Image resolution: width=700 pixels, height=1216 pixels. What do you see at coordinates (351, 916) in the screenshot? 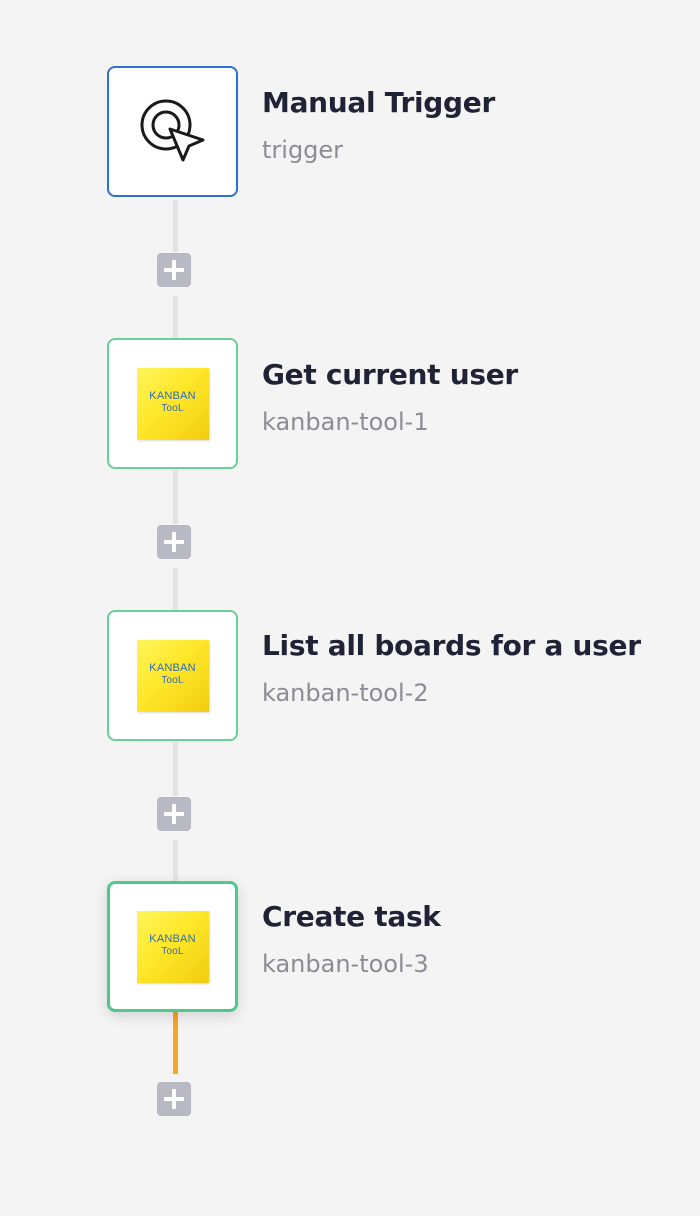
I see `step-title: Create task` at bounding box center [351, 916].